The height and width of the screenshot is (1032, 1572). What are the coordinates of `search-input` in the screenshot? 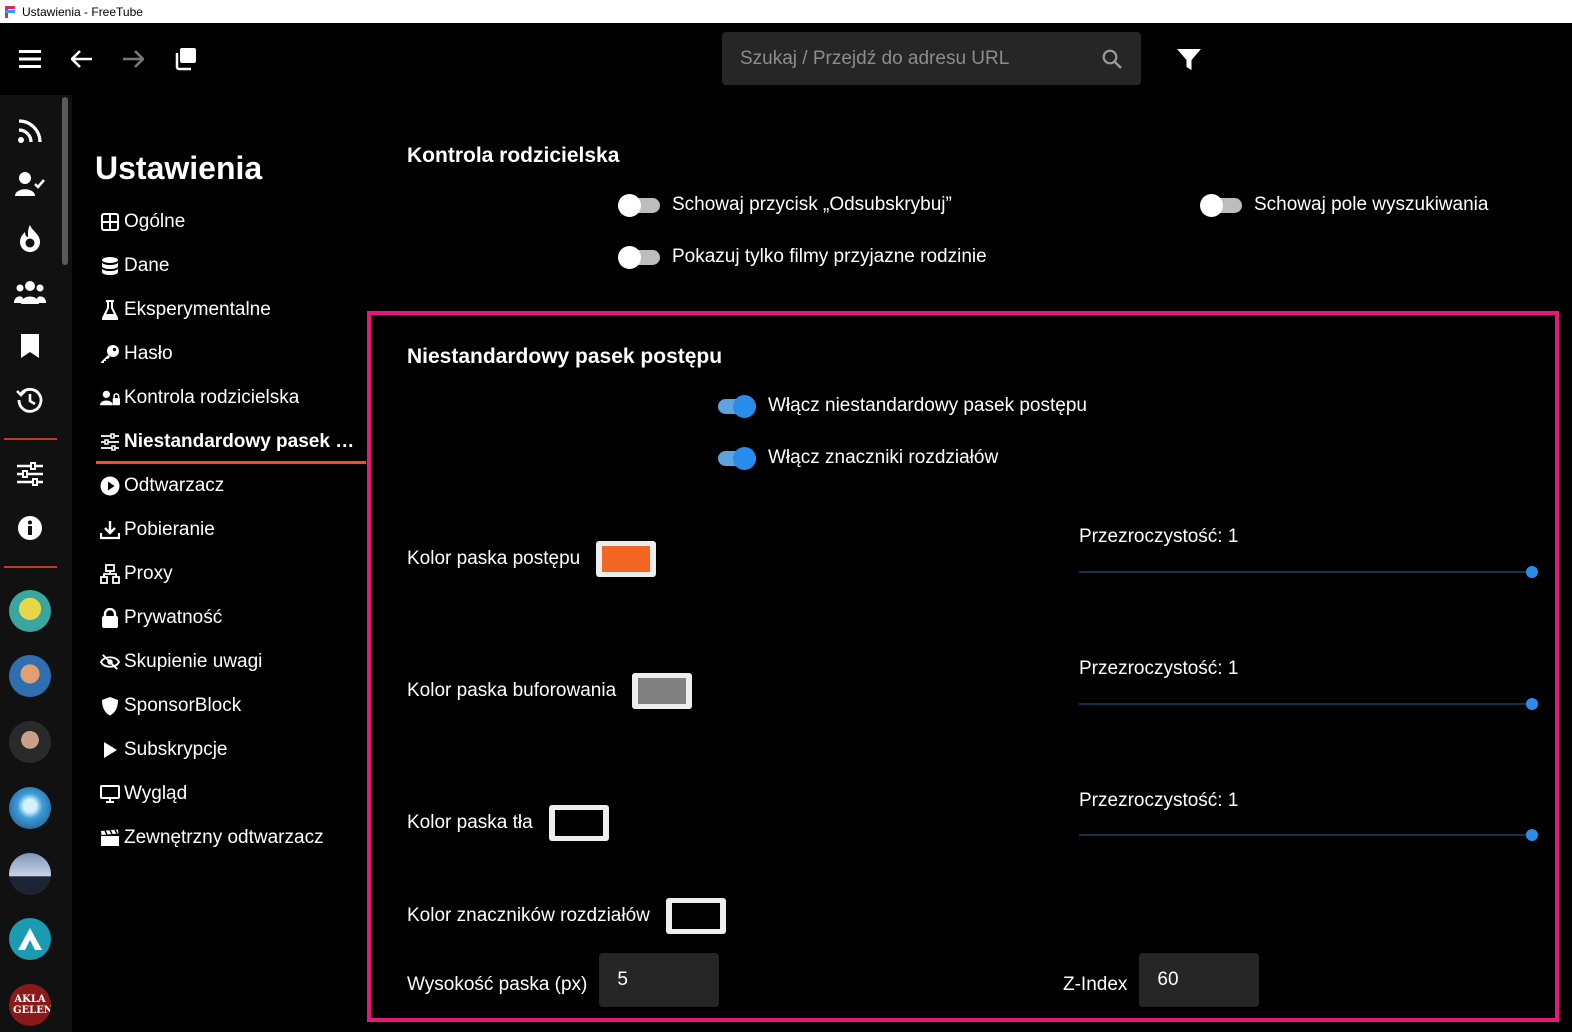 It's located at (920, 58).